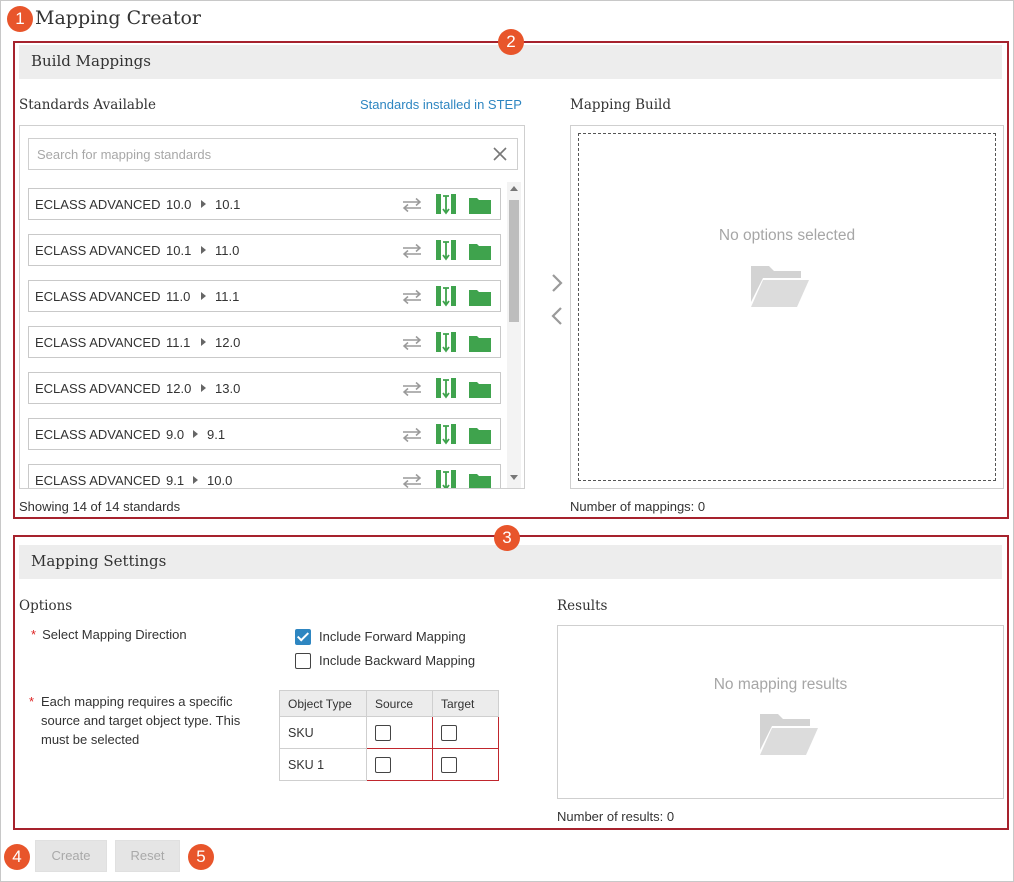  Describe the element at coordinates (228, 204) in the screenshot. I see `standard-to-version: 10.1` at that location.